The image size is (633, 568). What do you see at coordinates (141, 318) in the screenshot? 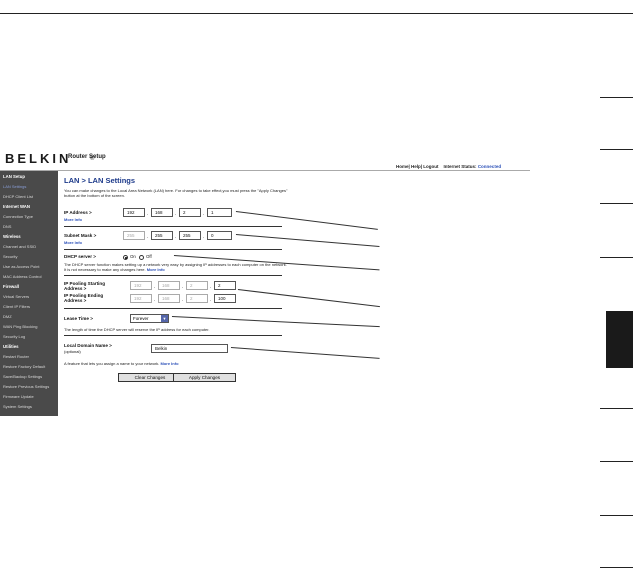
I see `lease-time-value: Forever` at bounding box center [141, 318].